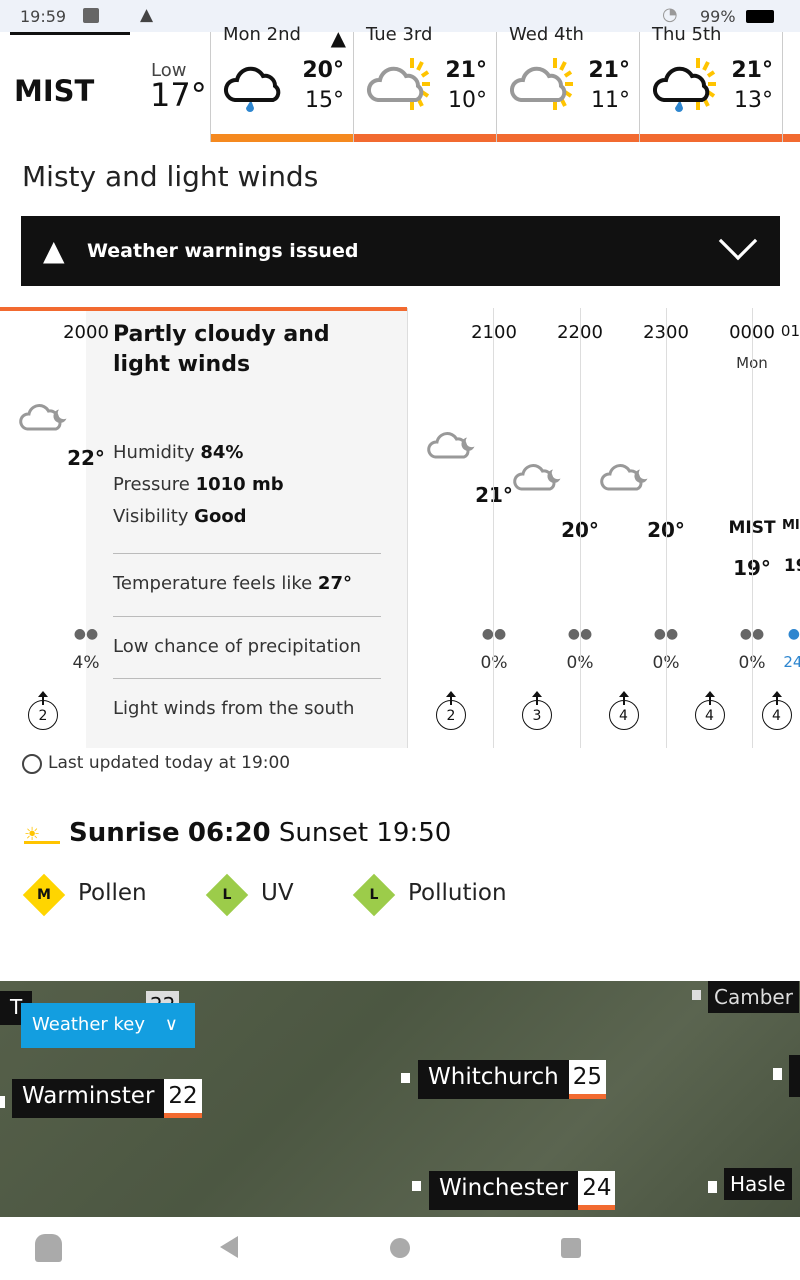 Image resolution: width=800 pixels, height=1280 pixels. I want to click on hour-column: 2300 20° ●● 0% 4, so click(634, 528).